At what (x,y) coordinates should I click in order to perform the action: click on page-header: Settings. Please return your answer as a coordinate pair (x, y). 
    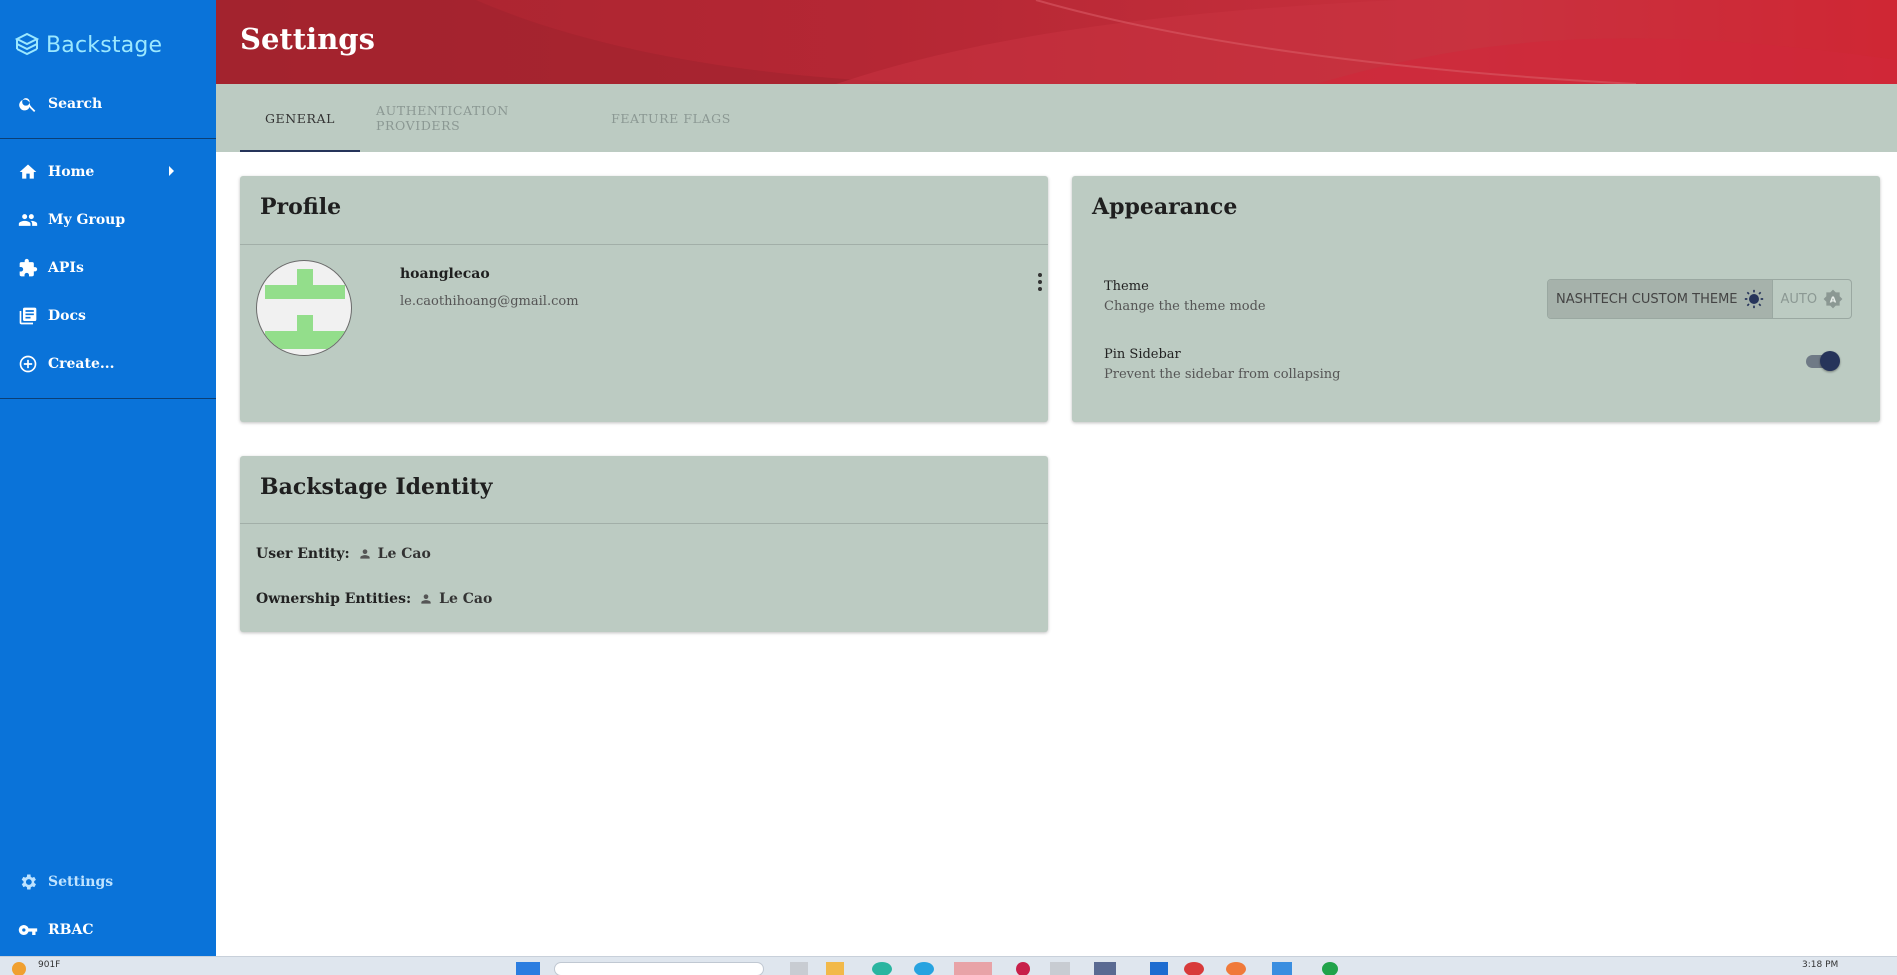
    Looking at the image, I should click on (1056, 42).